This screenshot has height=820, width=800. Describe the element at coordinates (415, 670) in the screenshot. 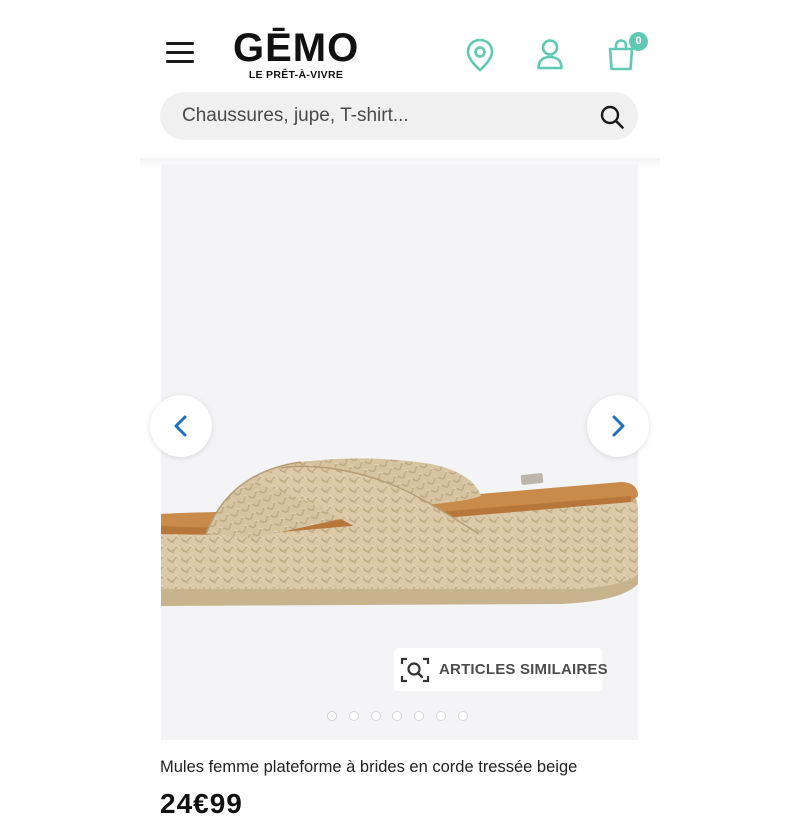

I see `visual-search-icon` at that location.